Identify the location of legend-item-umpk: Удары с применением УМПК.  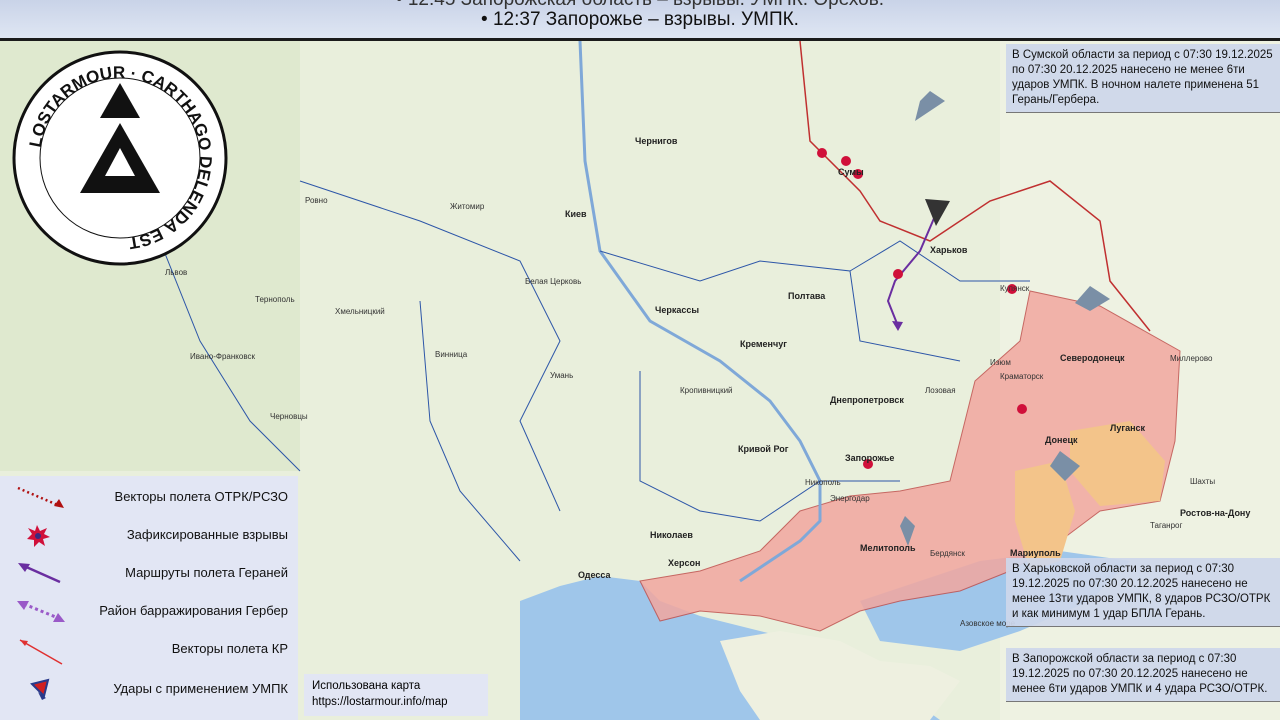
(149, 689).